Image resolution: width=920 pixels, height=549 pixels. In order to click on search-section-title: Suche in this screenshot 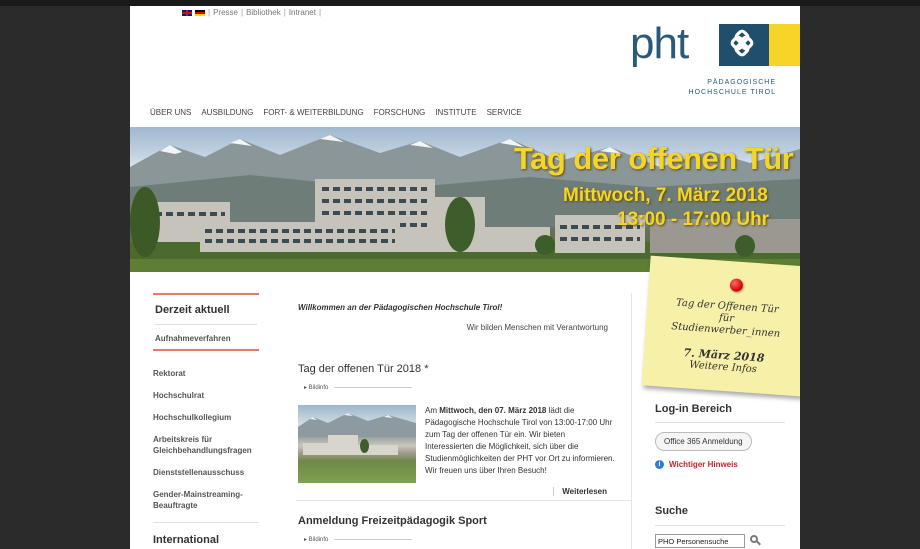, I will do `click(720, 515)`.